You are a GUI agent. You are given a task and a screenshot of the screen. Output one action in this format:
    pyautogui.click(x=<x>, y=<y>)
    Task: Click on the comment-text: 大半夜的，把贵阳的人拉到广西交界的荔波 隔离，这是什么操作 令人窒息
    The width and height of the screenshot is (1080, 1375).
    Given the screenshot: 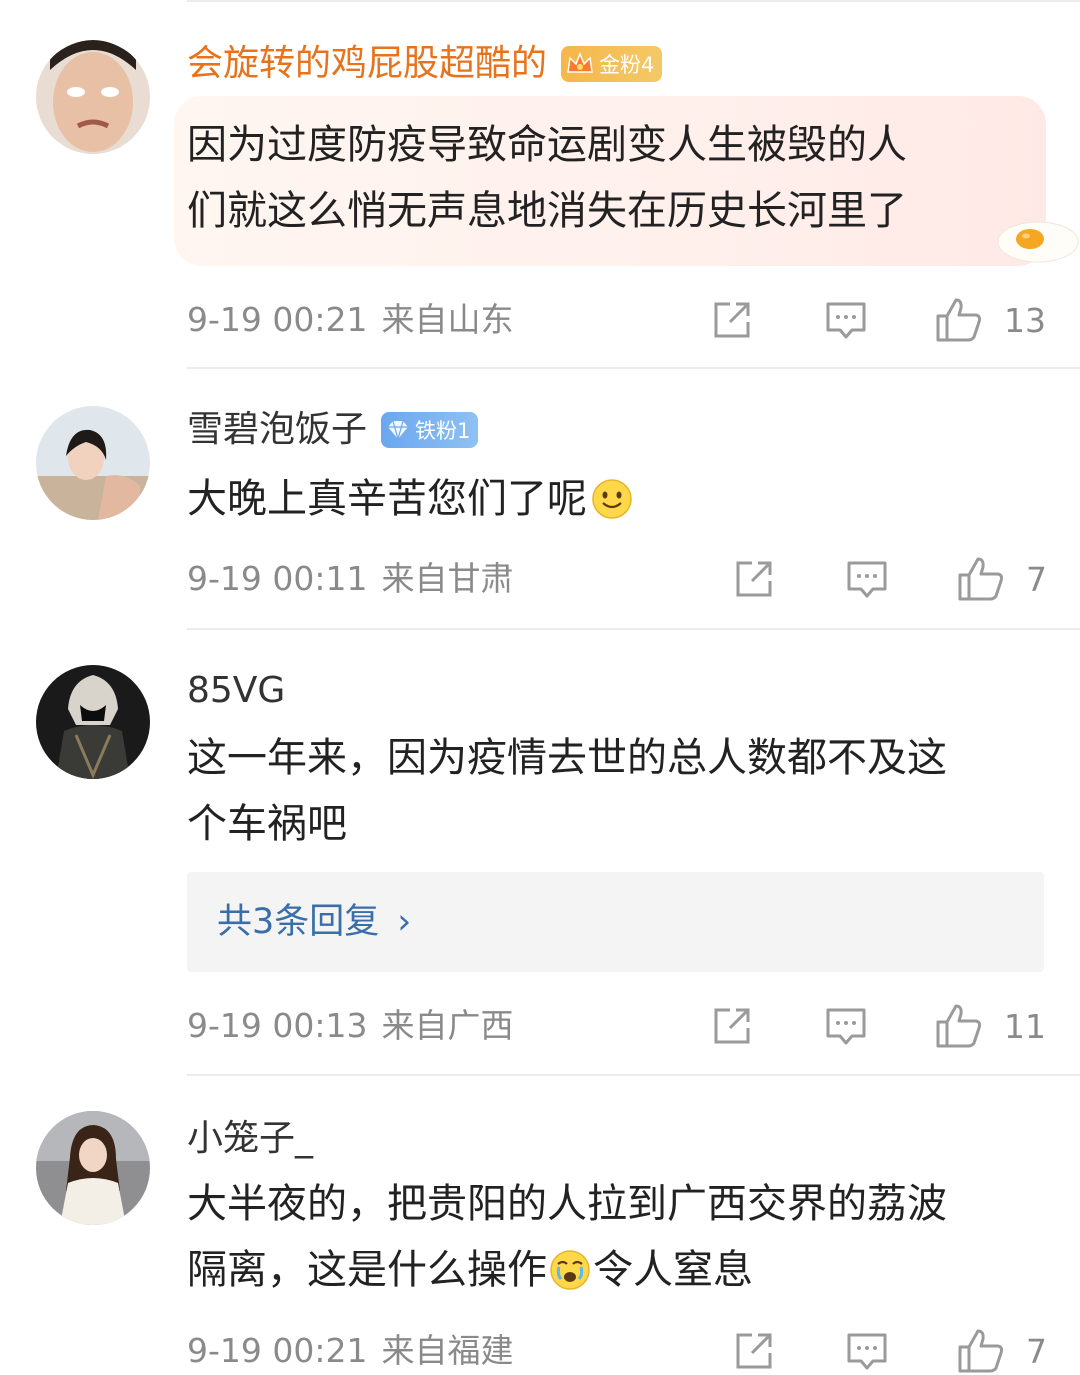 What is the action you would take?
    pyautogui.click(x=567, y=1237)
    